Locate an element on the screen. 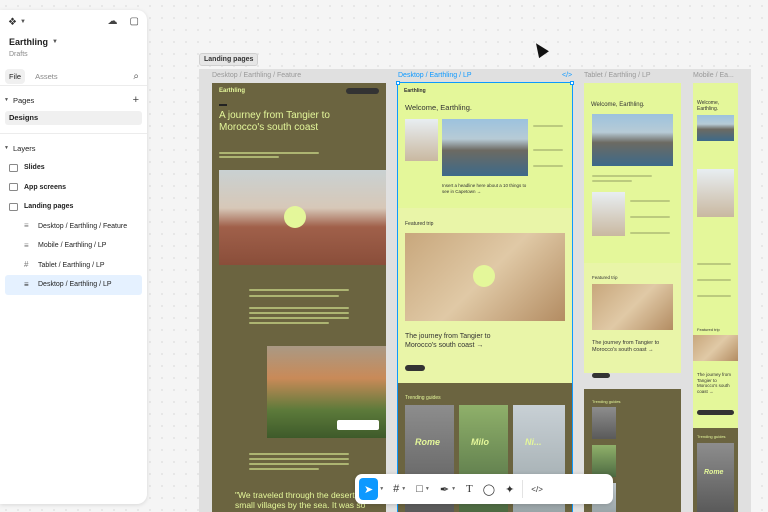 The height and width of the screenshot is (512, 768). actions-tool-button: ✦ is located at coordinates (509, 489).